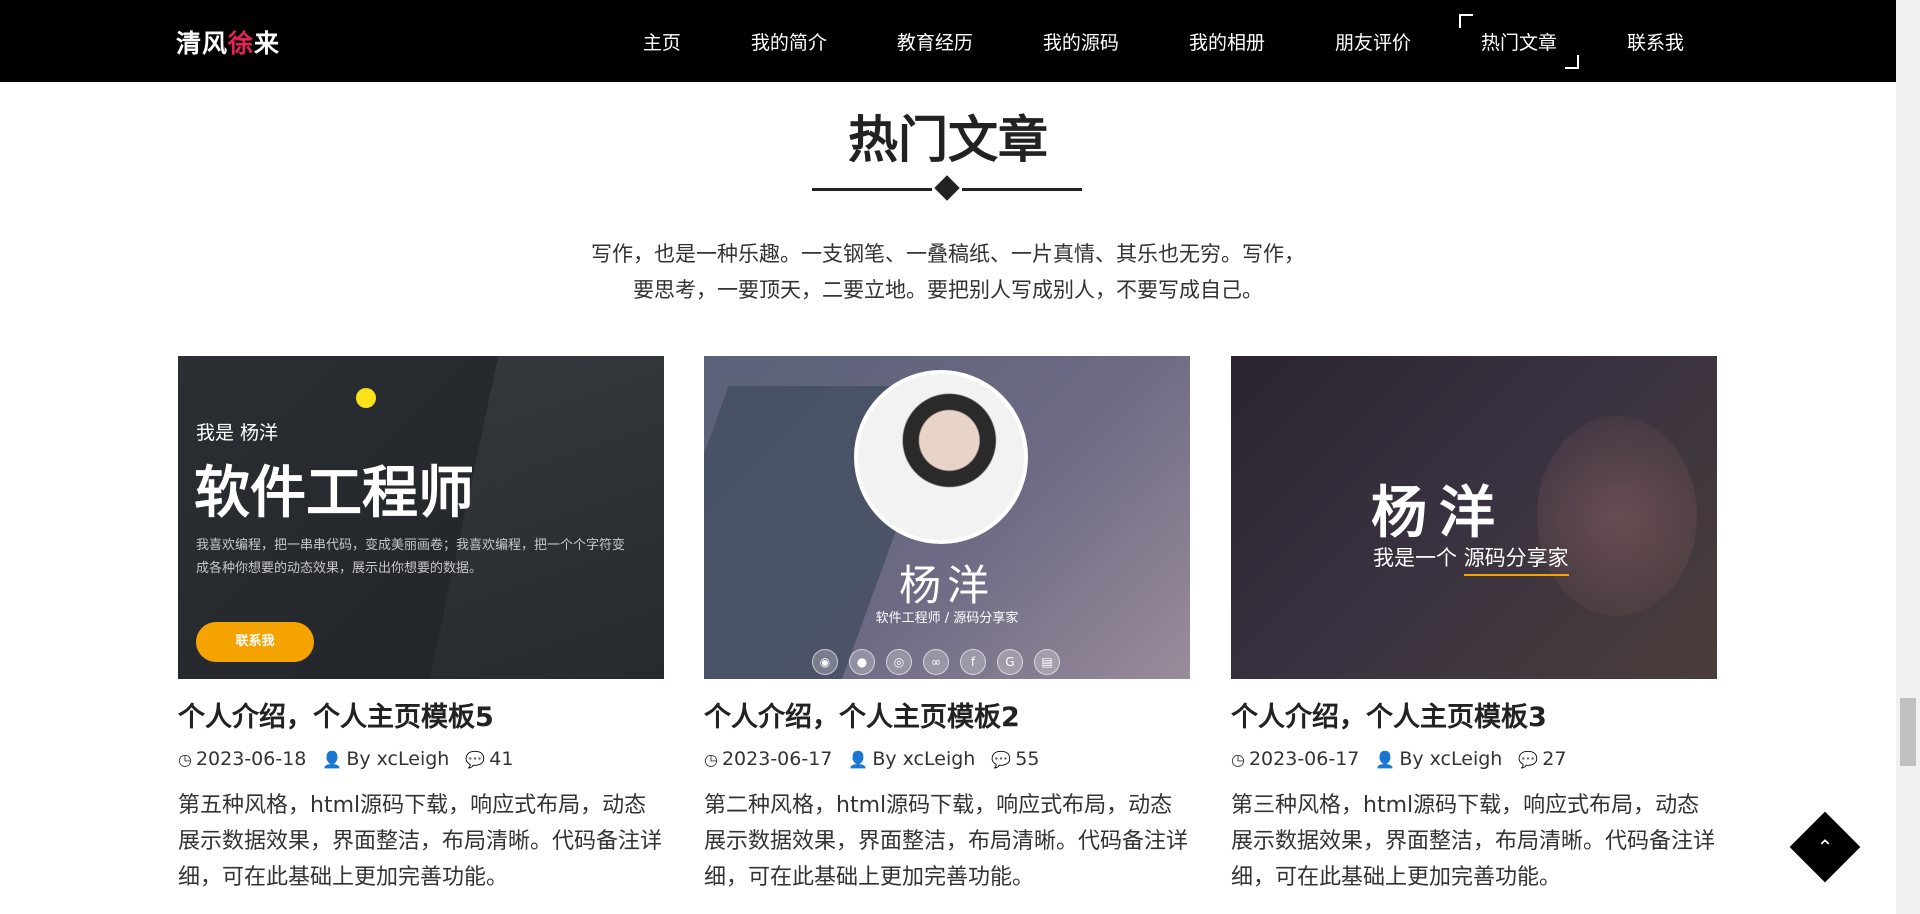 The height and width of the screenshot is (914, 1920). Describe the element at coordinates (251, 759) in the screenshot. I see `date-text: 2023-06-18` at that location.